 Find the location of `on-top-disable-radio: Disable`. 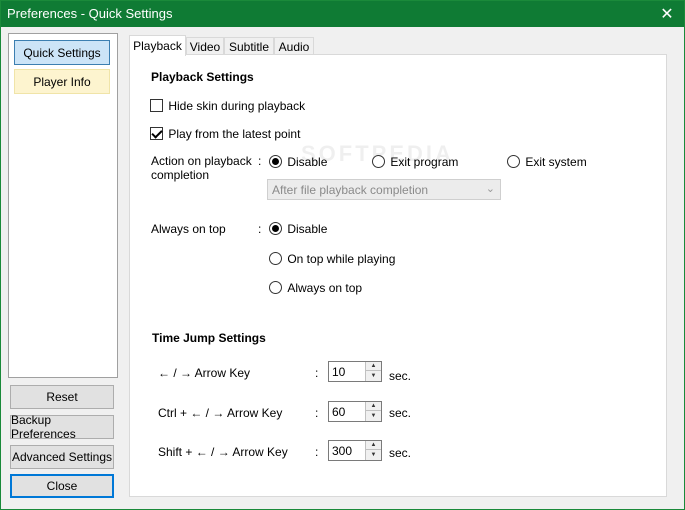

on-top-disable-radio: Disable is located at coordinates (298, 228).